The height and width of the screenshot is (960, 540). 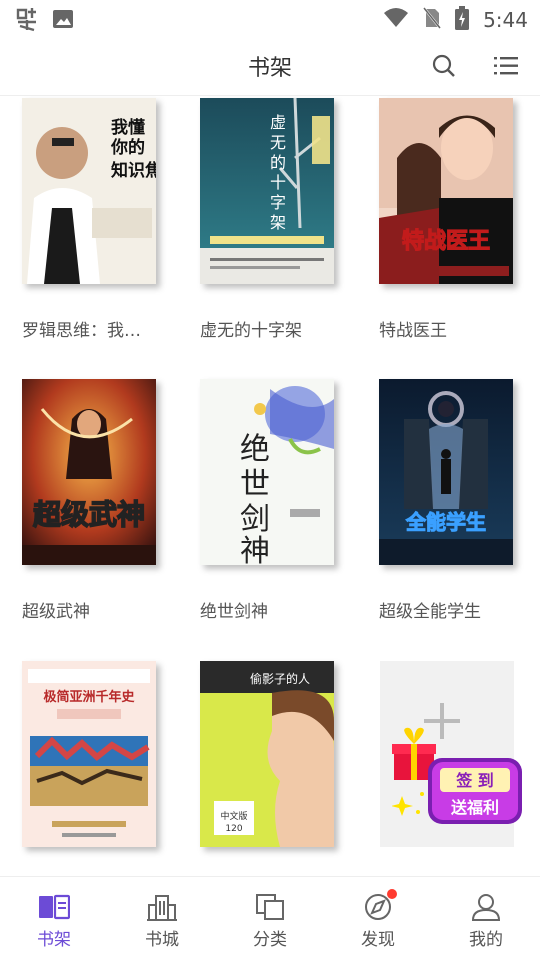 I want to click on book-item: 虚 无 的 十 字 架 虚无的十字架, so click(x=270, y=219).